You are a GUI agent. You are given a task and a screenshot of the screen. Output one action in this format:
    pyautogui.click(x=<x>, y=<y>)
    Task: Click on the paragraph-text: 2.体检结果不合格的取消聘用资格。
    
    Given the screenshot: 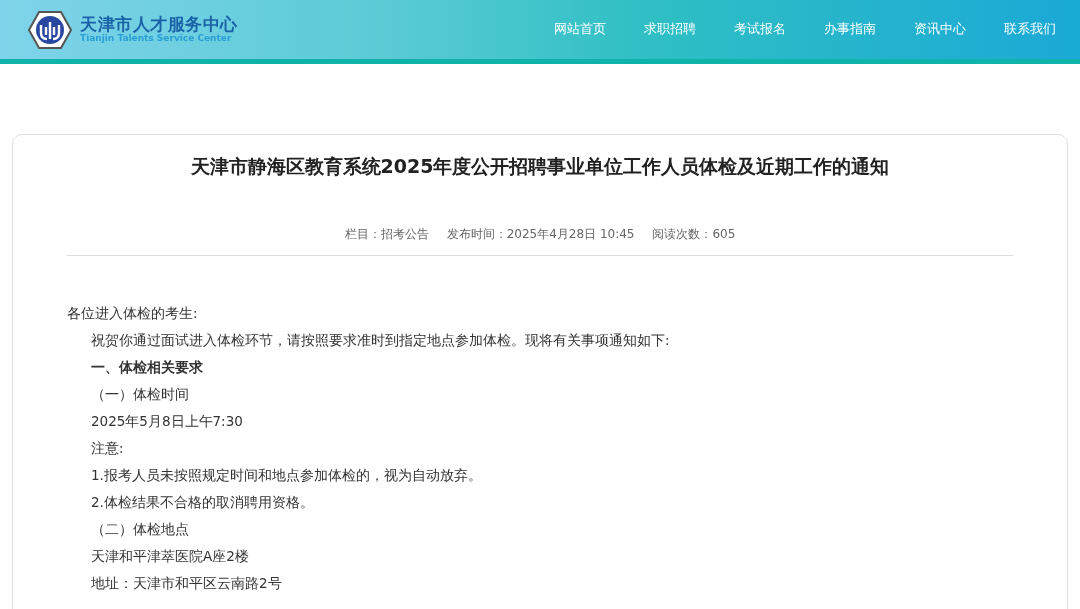 What is the action you would take?
    pyautogui.click(x=202, y=502)
    